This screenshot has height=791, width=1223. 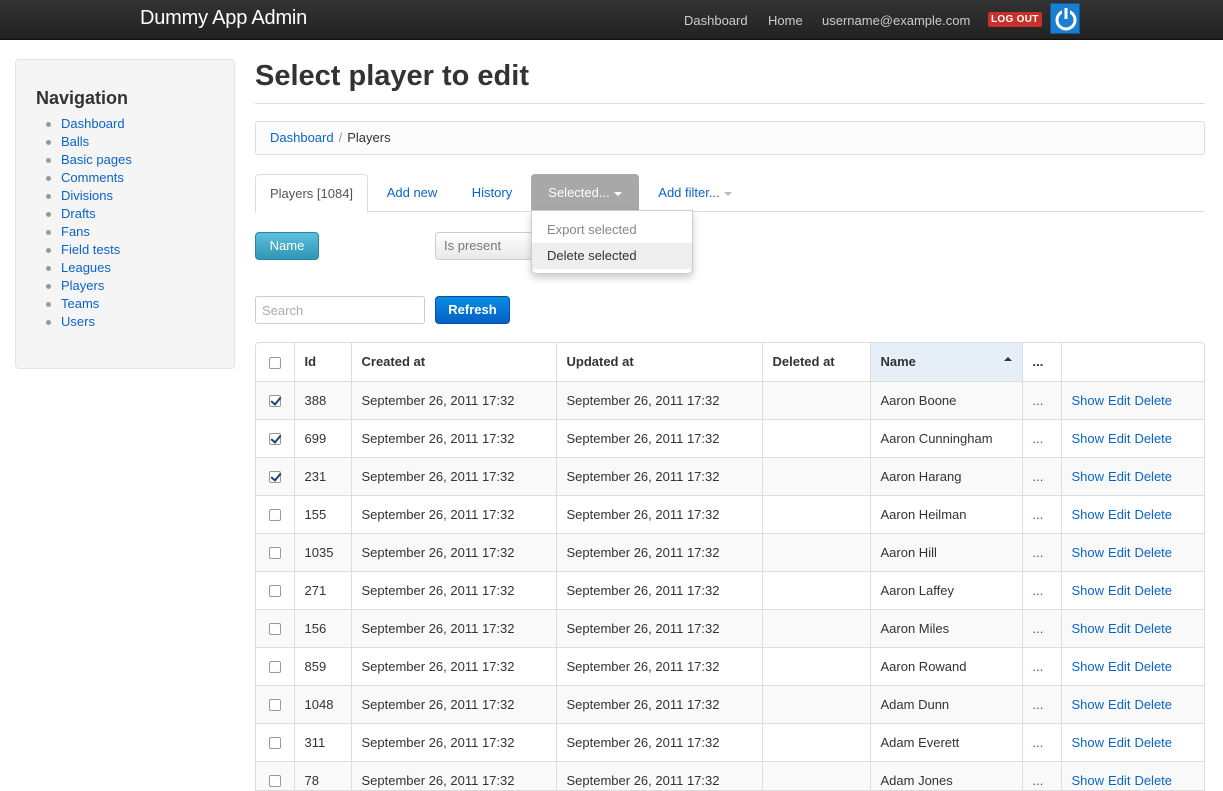 I want to click on sidebar-item-players: Players, so click(x=88, y=286).